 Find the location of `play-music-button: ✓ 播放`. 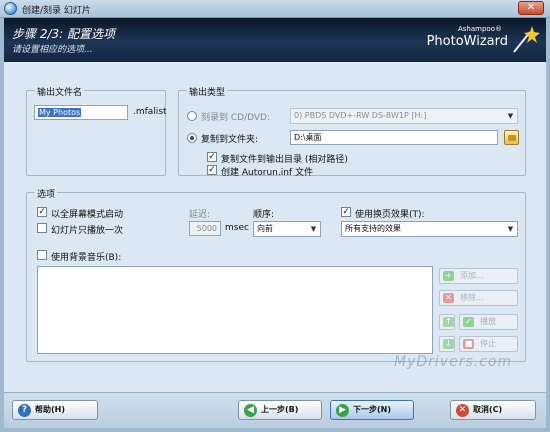

play-music-button: ✓ 播放 is located at coordinates (488, 322).